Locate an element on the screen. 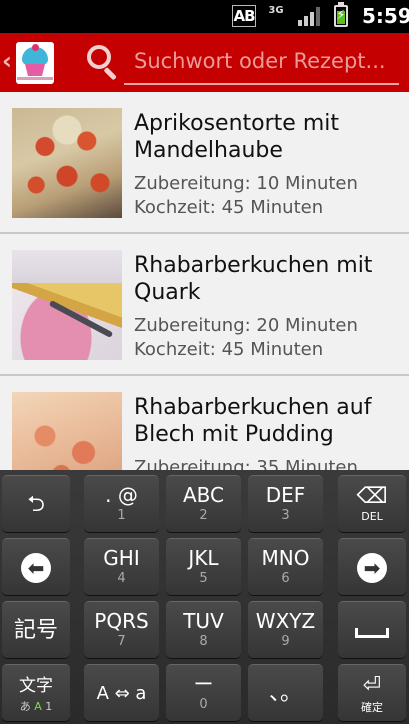 The height and width of the screenshot is (724, 409). undo-icon: ⮌ is located at coordinates (36, 504).